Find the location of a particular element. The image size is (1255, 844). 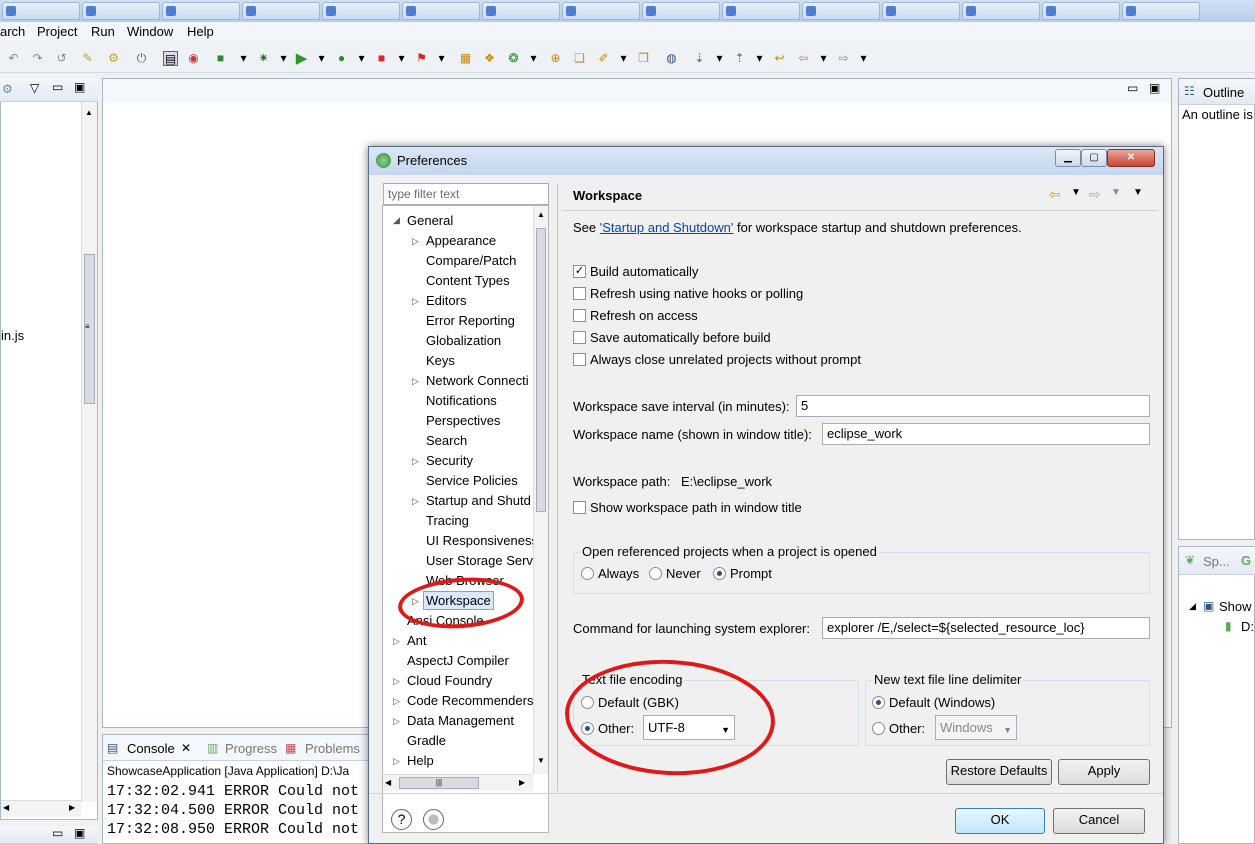

tree-vertical-scrollbar: ▲ ▼ is located at coordinates (540, 490).